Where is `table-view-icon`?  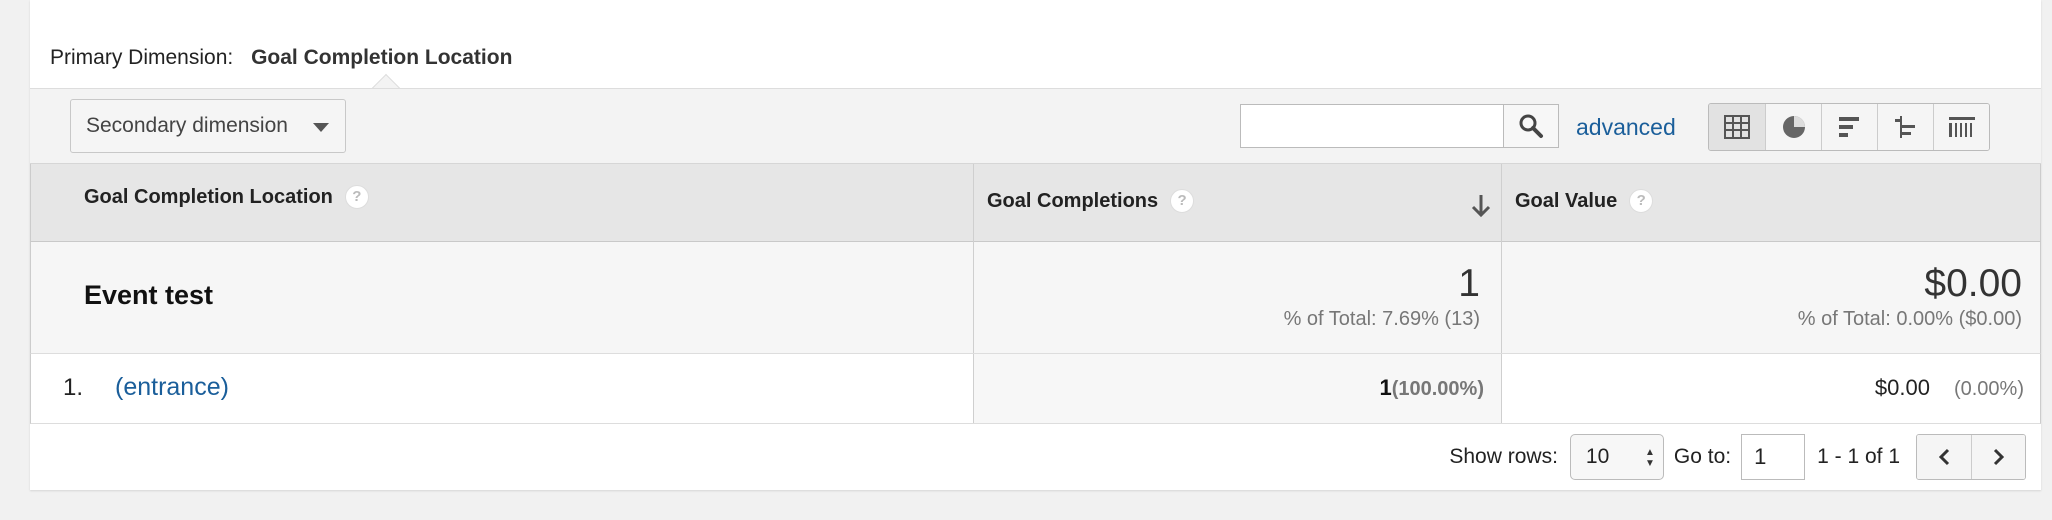
table-view-icon is located at coordinates (1737, 127).